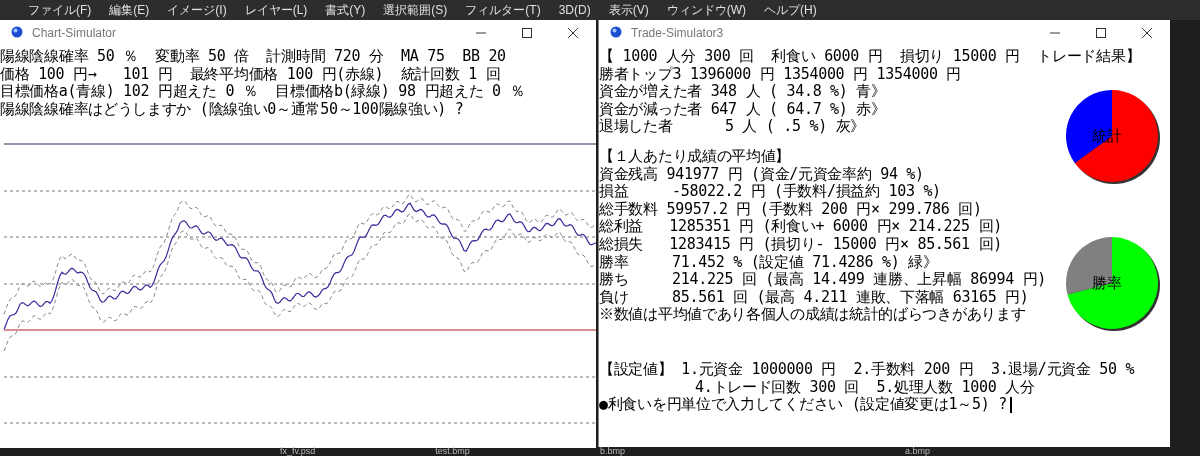 The height and width of the screenshot is (456, 1200). I want to click on console-line: 勝ち 214.225 回 (最高 14.499 連勝、上昇幅 86994 円), so click(823, 280).